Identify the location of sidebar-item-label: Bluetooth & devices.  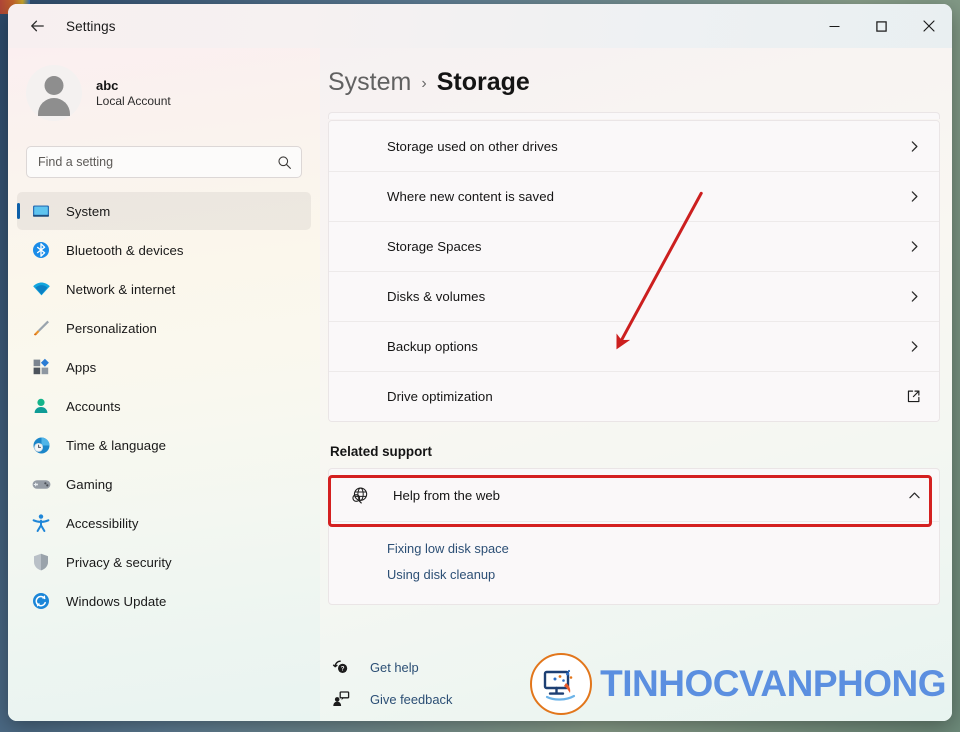
(125, 250).